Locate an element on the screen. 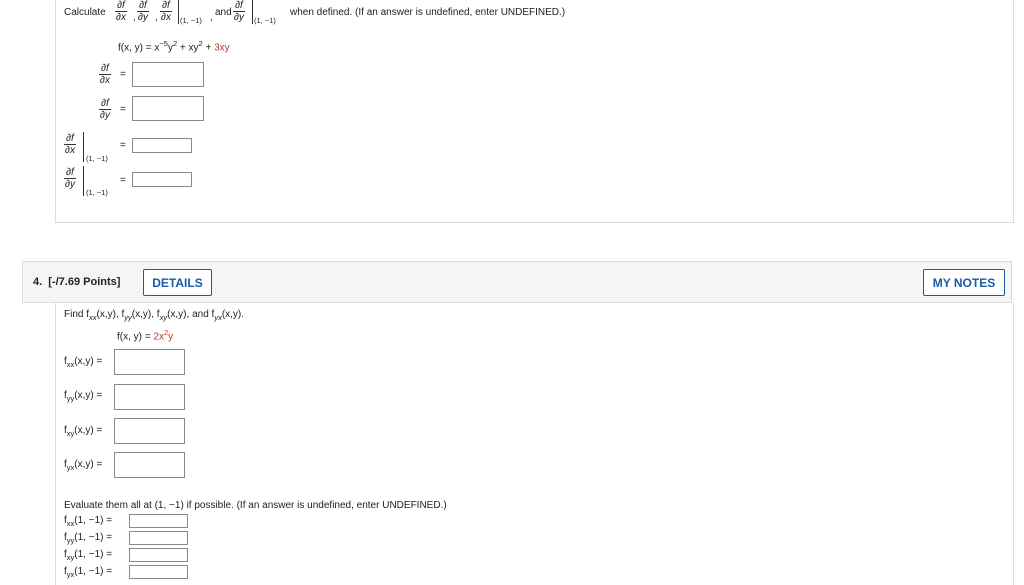  find-text: Find f is located at coordinates (77, 314).